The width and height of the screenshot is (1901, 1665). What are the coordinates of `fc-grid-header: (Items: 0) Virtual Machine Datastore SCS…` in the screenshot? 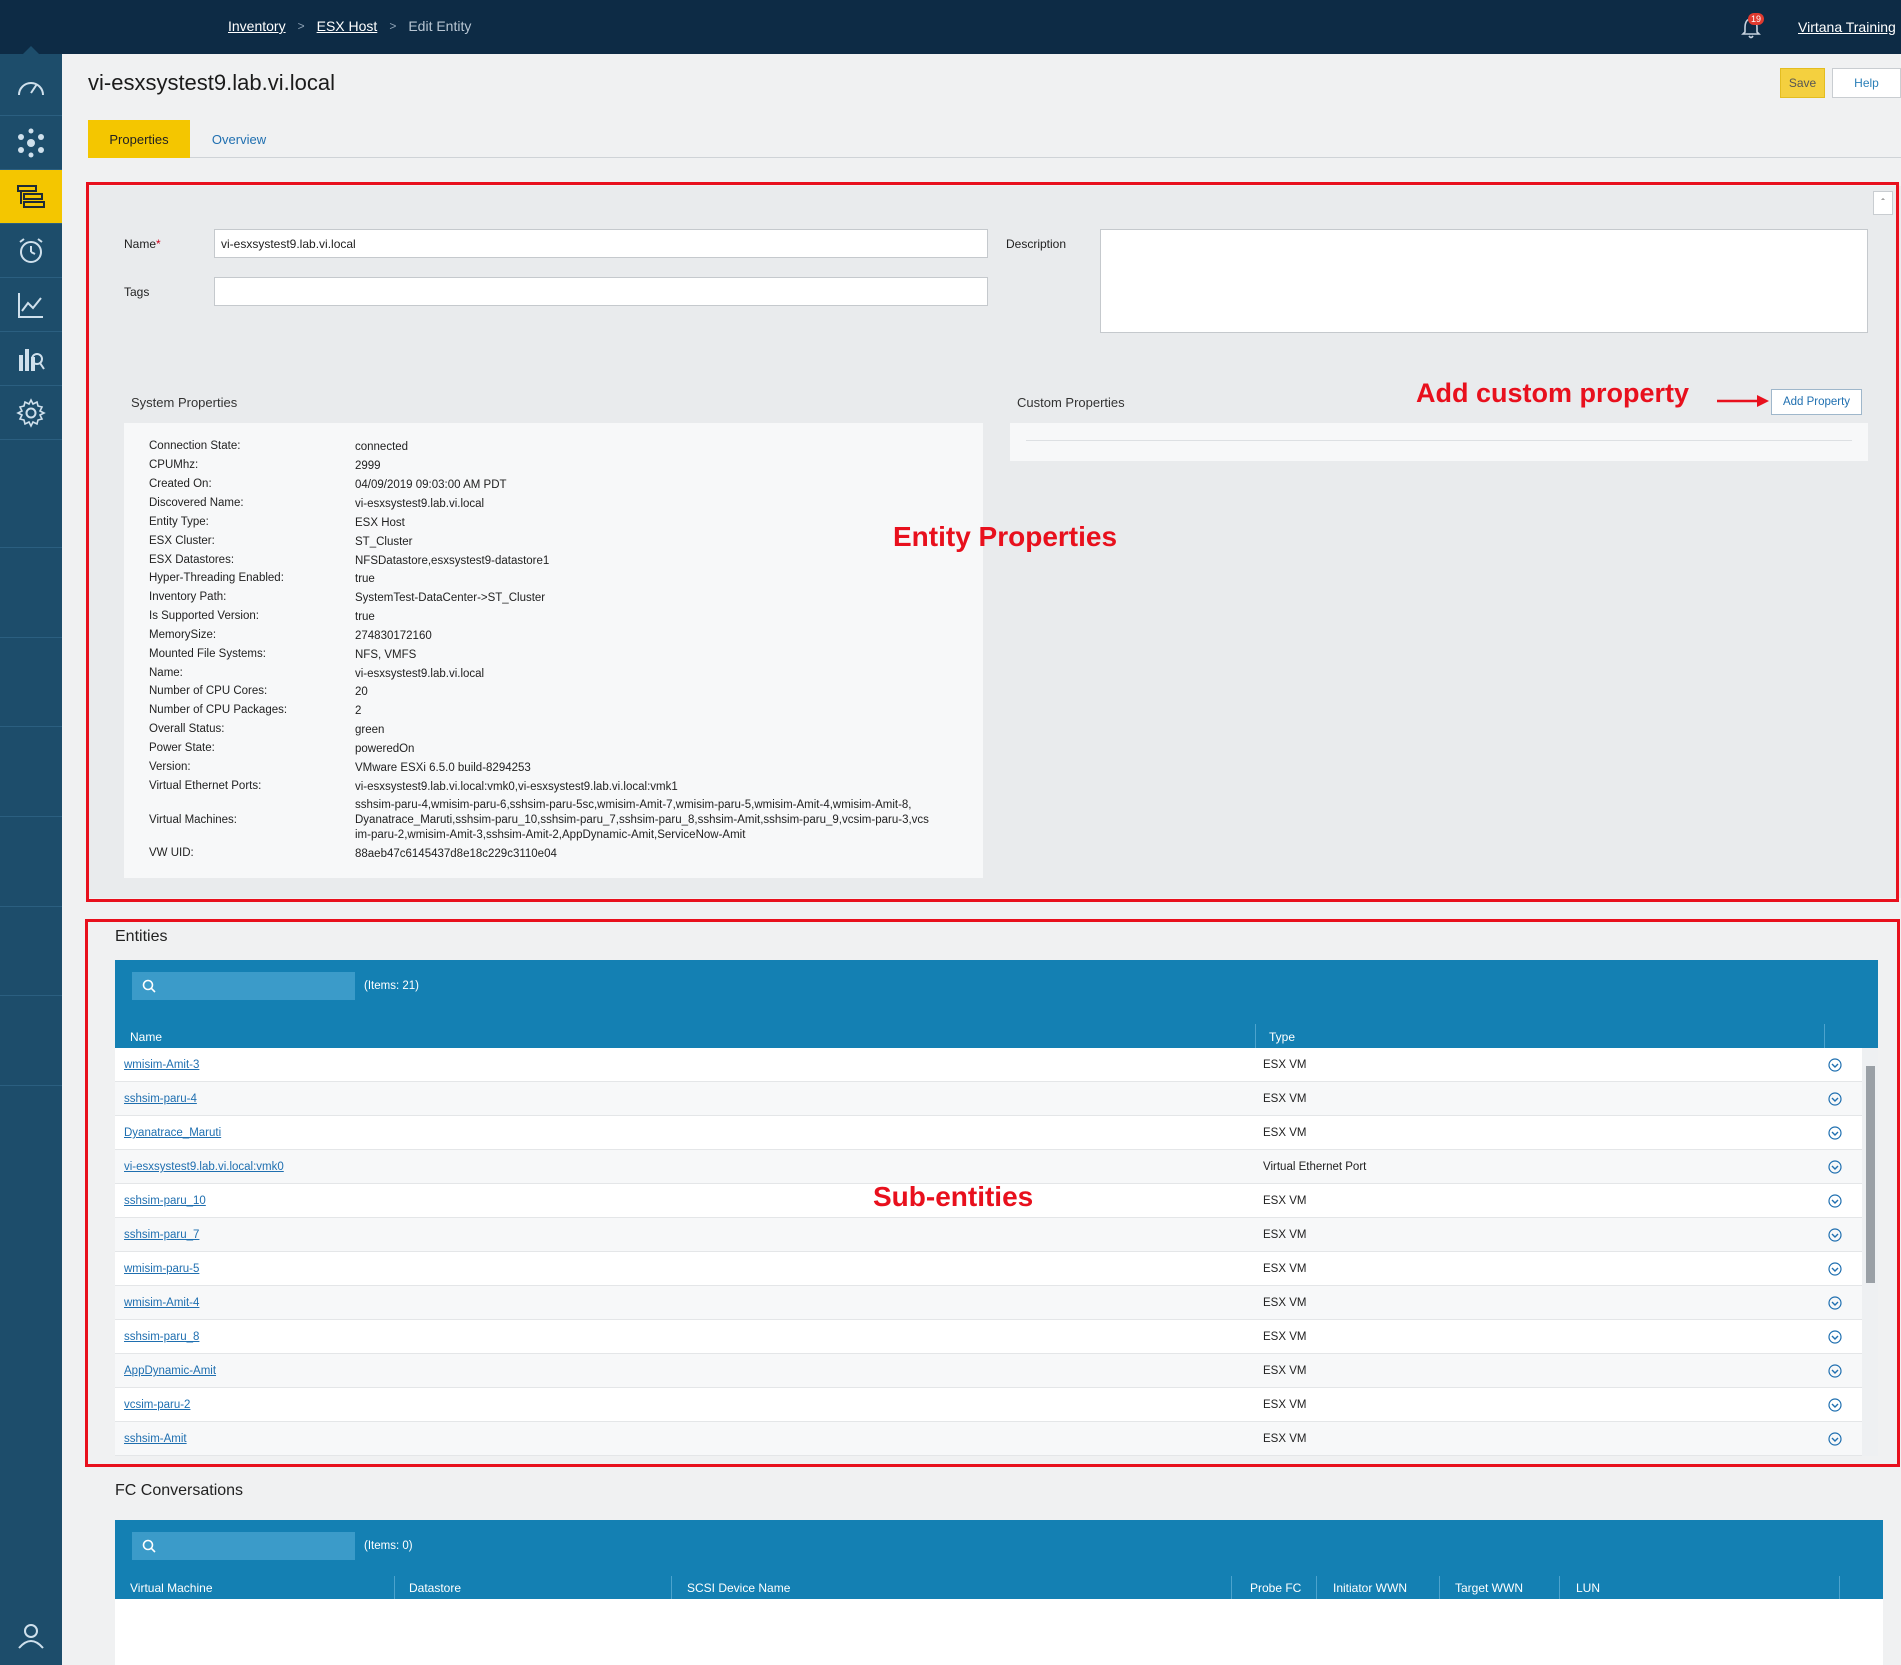 It's located at (999, 1559).